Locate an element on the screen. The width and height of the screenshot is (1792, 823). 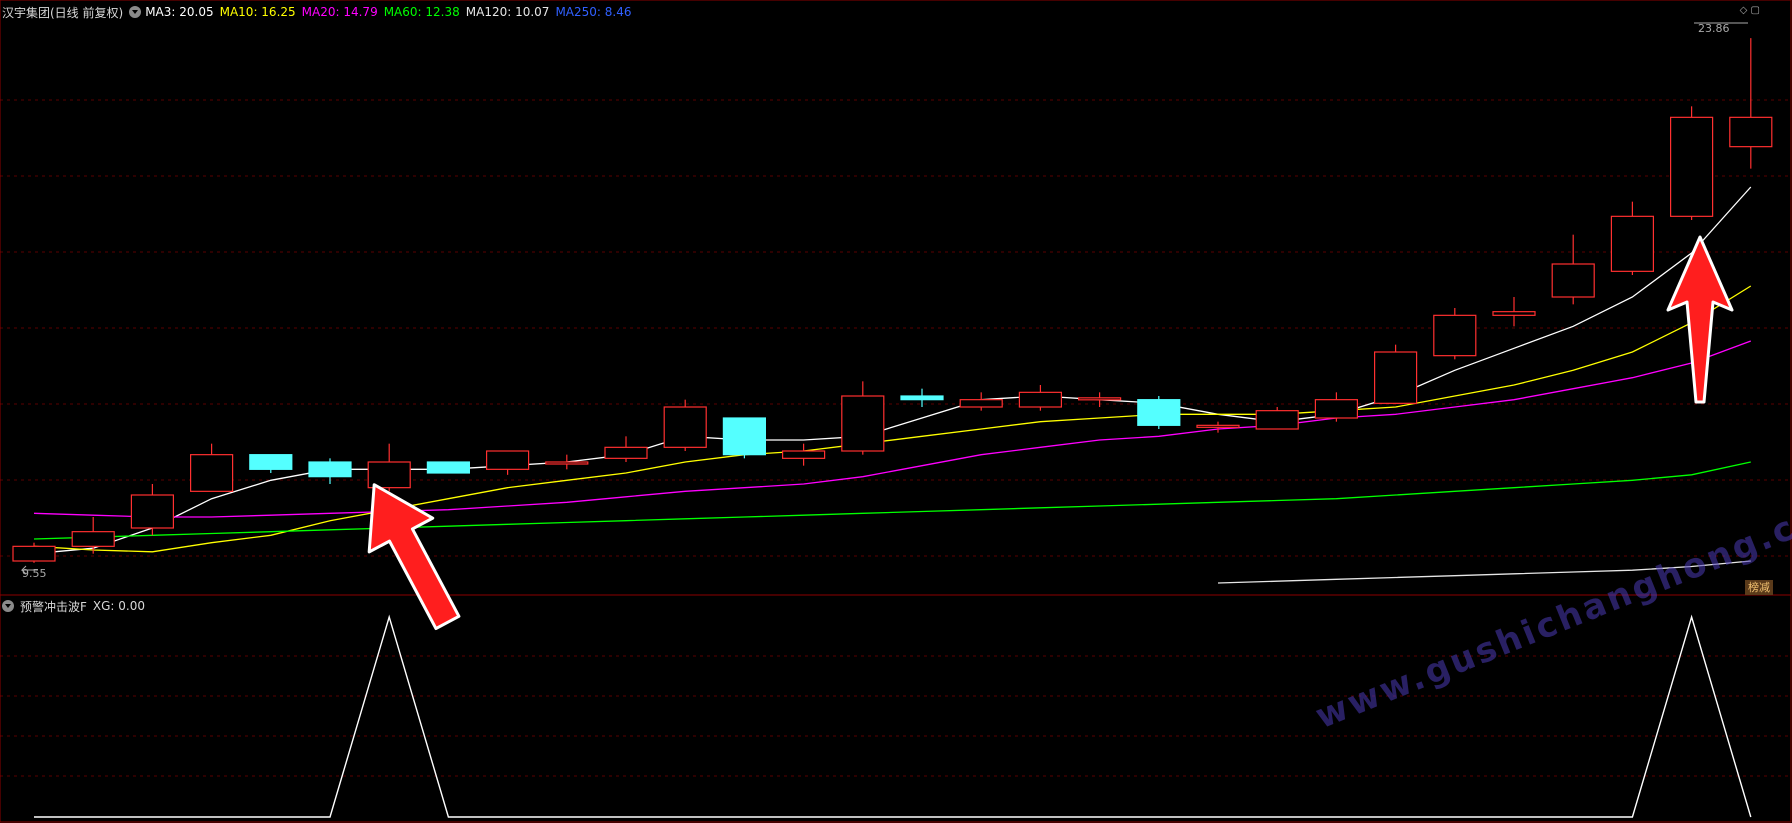
ma120-label: MA120: 10.07 is located at coordinates (507, 12).